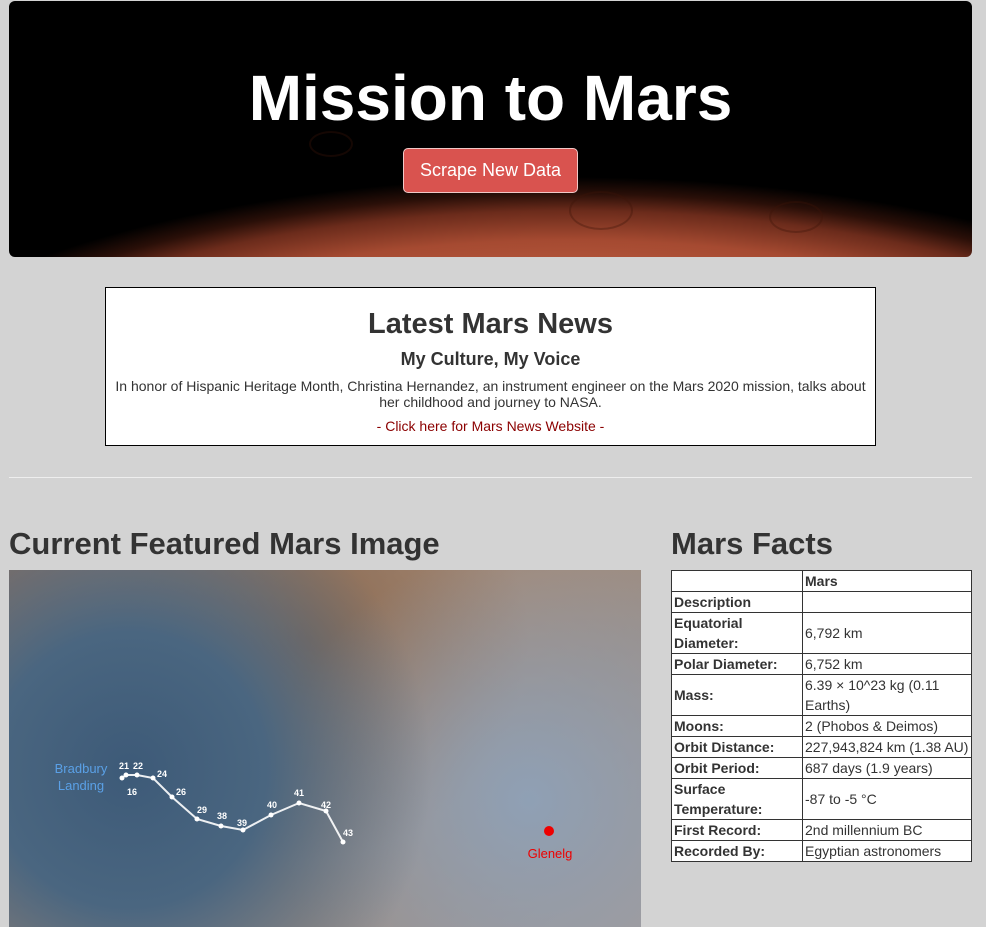 Image resolution: width=986 pixels, height=927 pixels. What do you see at coordinates (737, 747) in the screenshot?
I see `fact-label: Orbit Distance:` at bounding box center [737, 747].